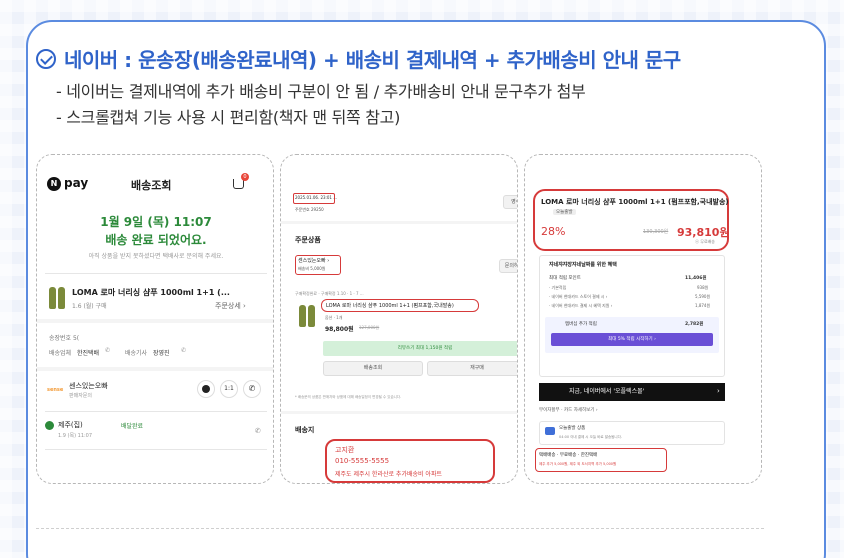  I want to click on phone-button: ✆, so click(252, 389).